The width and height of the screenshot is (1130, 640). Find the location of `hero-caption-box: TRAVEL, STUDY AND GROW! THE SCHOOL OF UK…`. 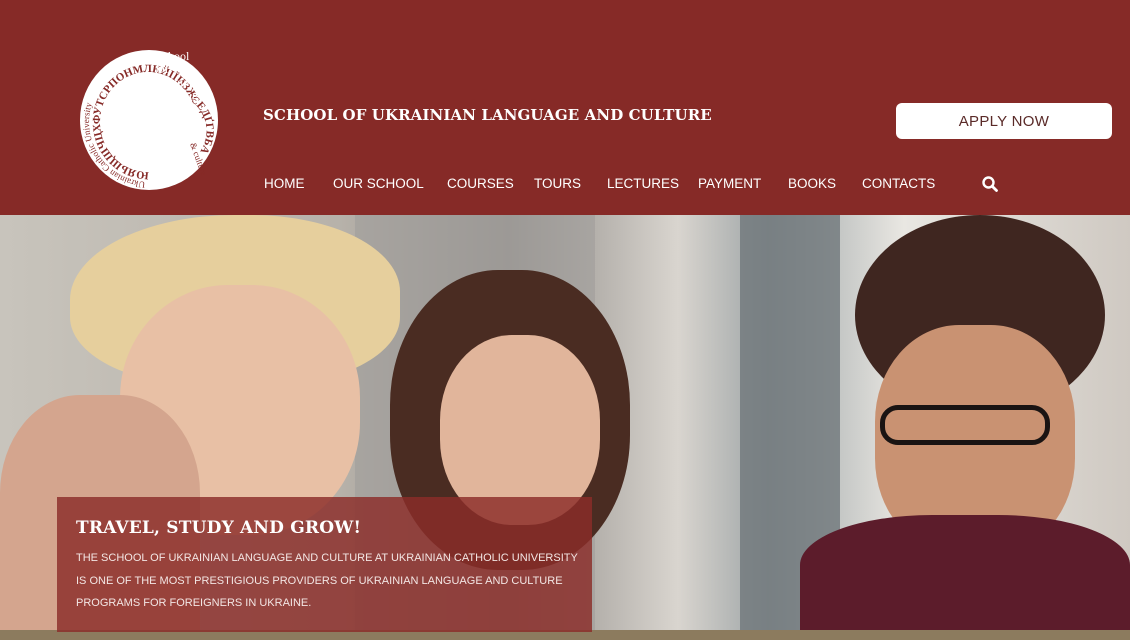

hero-caption-box: TRAVEL, STUDY AND GROW! THE SCHOOL OF UK… is located at coordinates (324, 564).